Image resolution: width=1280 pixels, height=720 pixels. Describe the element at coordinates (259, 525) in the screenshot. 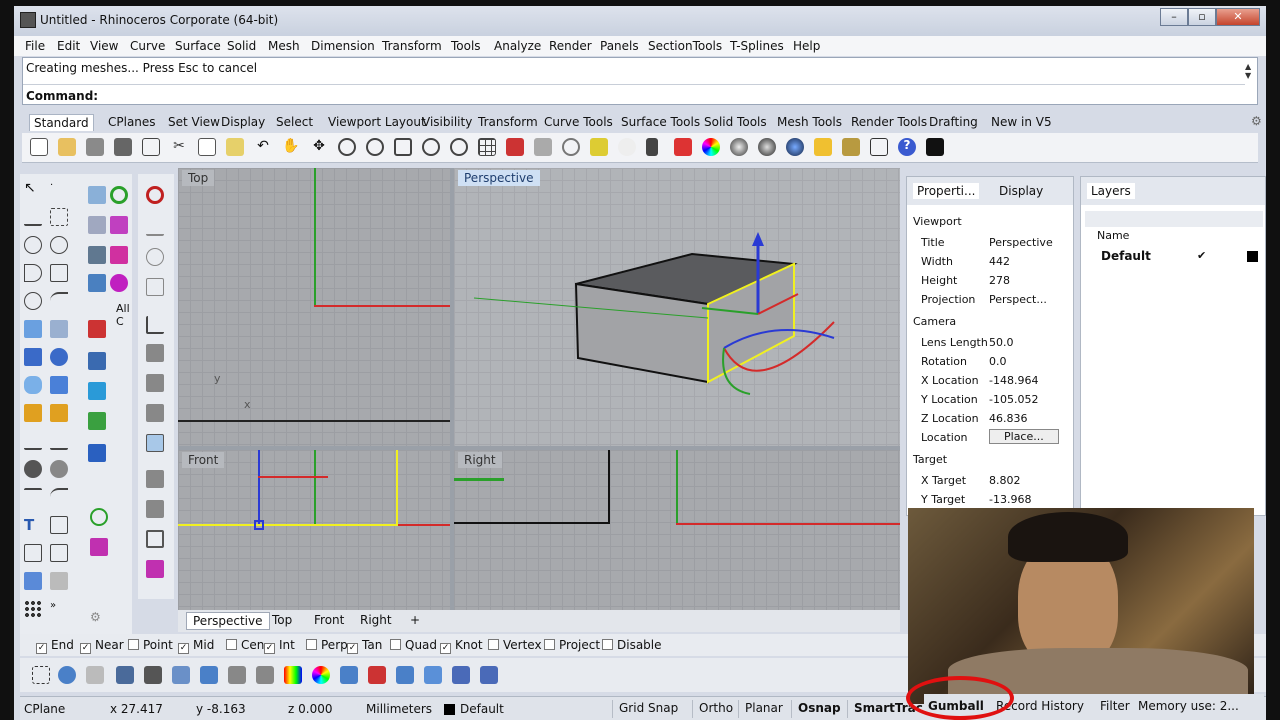

I see `front-gumball-handle` at that location.